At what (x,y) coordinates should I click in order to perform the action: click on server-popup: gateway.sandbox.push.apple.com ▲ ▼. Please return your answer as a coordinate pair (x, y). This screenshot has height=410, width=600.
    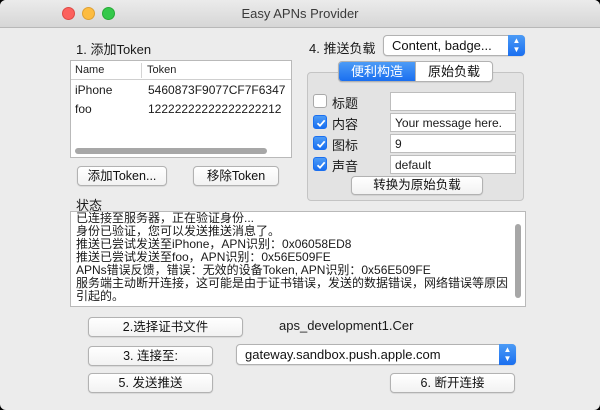
    Looking at the image, I should click on (376, 354).